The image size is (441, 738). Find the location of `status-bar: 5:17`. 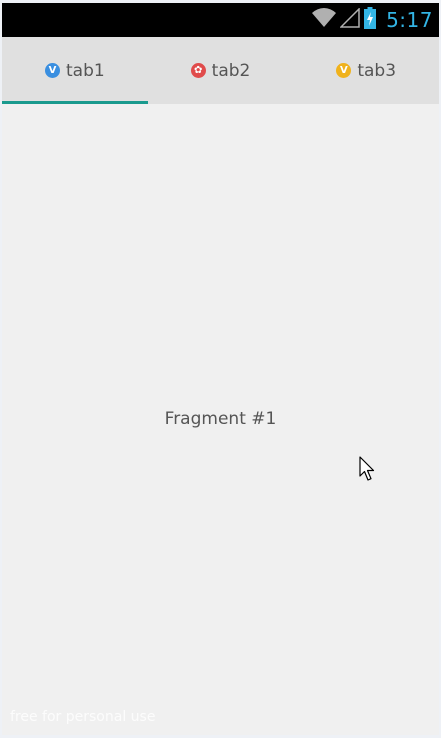

status-bar: 5:17 is located at coordinates (220, 20).